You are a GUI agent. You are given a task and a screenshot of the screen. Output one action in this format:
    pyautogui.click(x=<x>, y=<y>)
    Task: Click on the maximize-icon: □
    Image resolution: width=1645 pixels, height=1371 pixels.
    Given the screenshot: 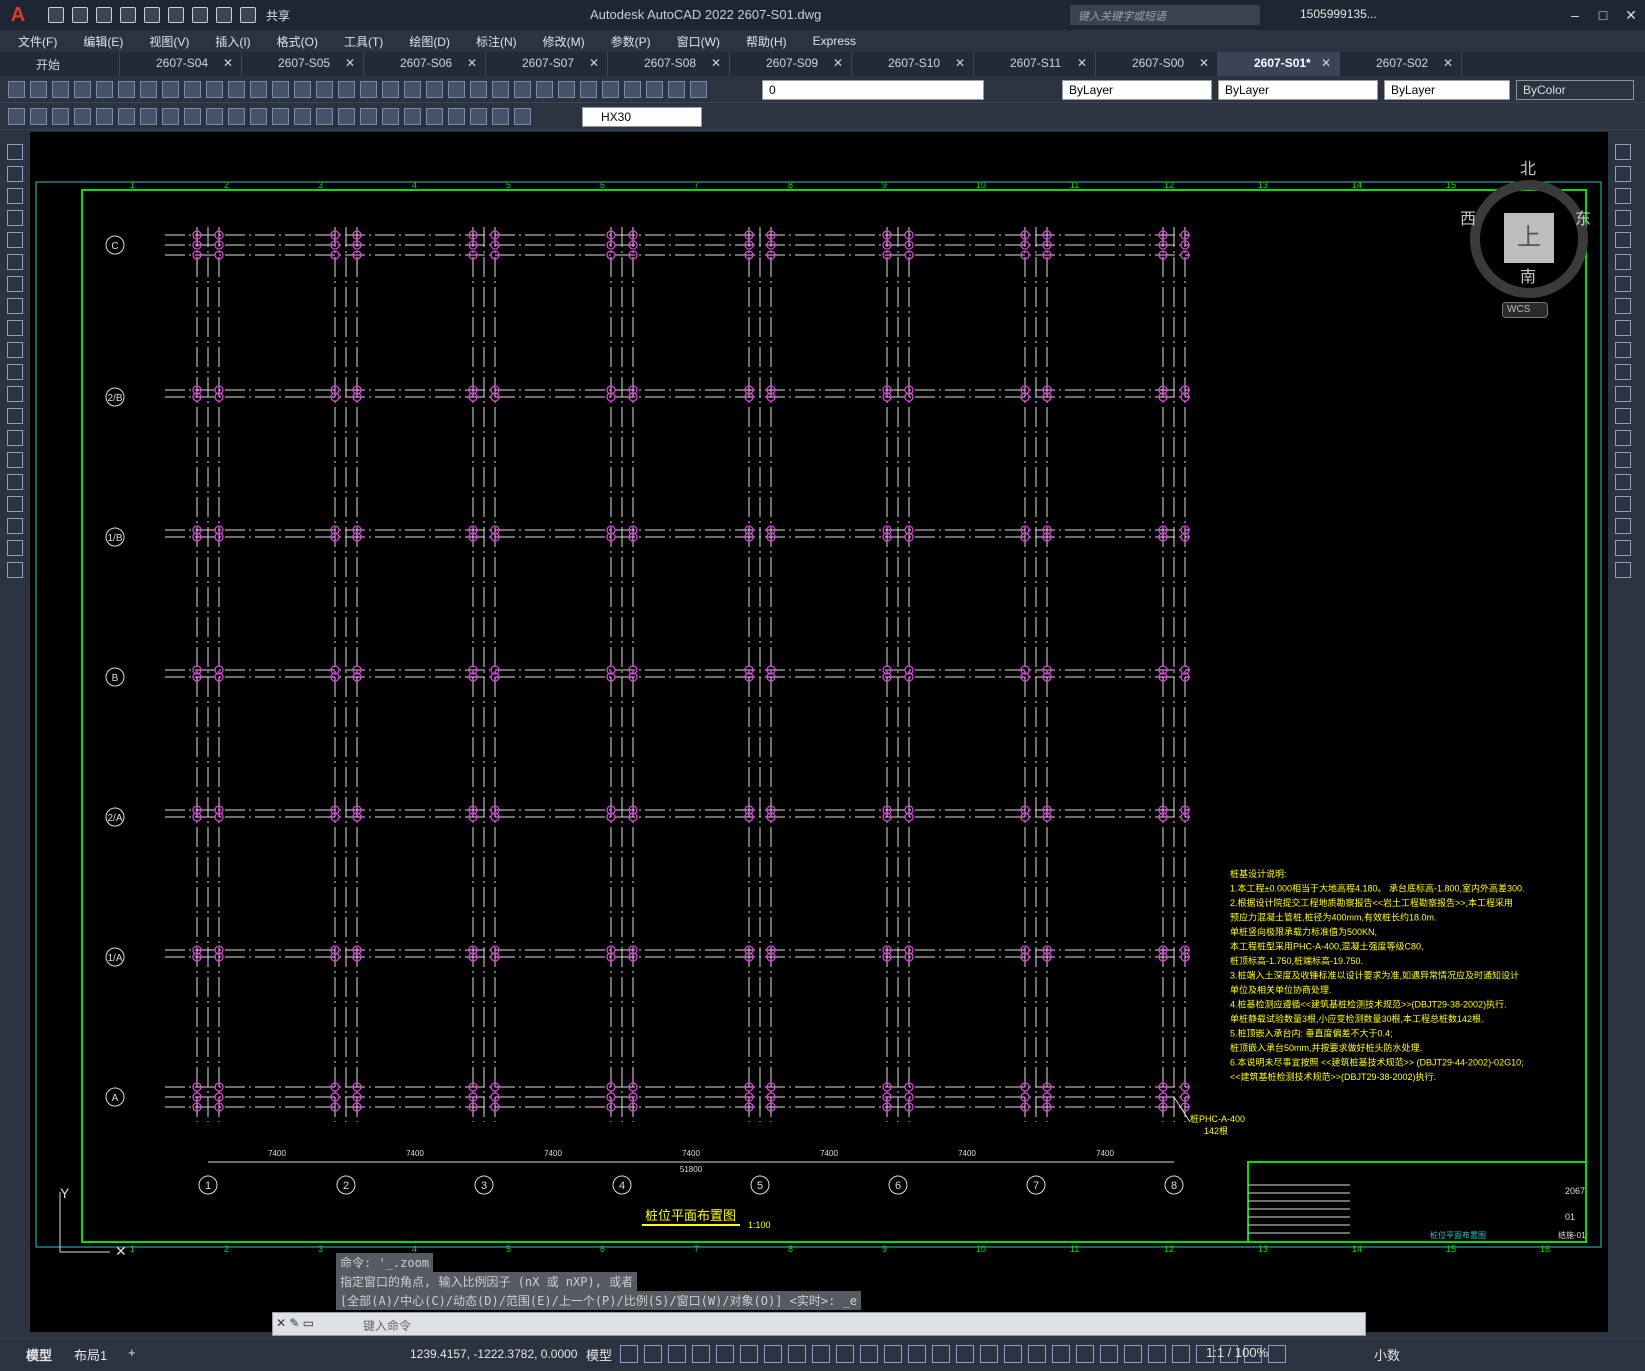 What is the action you would take?
    pyautogui.click(x=1603, y=15)
    